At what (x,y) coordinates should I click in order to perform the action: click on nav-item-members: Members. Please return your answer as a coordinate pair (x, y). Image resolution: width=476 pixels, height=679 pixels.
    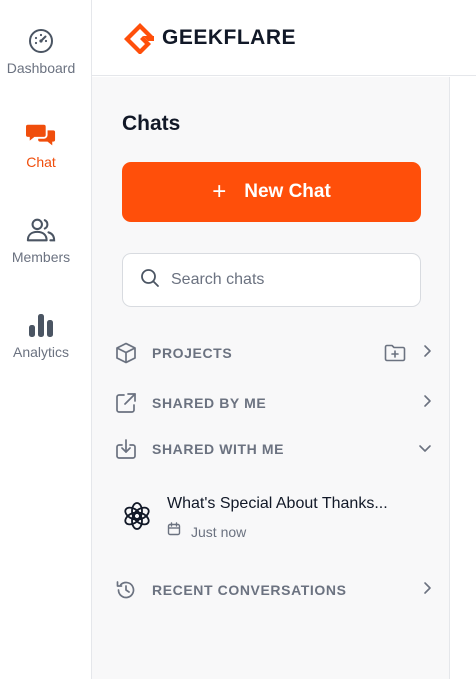
    Looking at the image, I should click on (41, 240).